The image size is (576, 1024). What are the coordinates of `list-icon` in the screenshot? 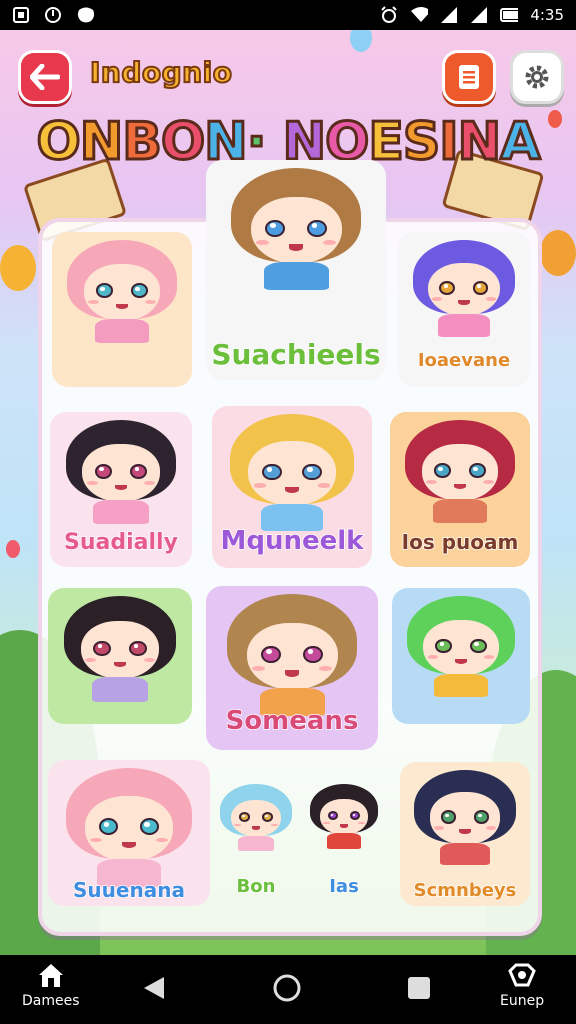 It's located at (469, 77).